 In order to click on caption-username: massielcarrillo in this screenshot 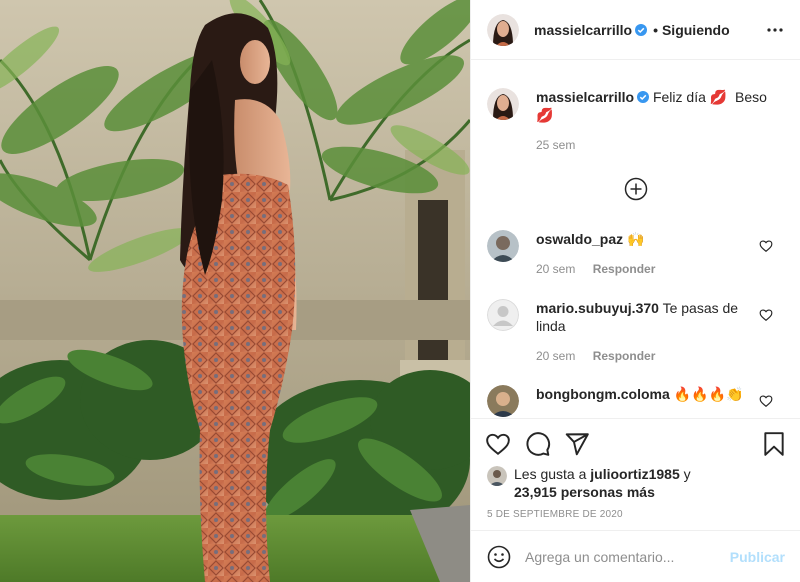, I will do `click(585, 97)`.